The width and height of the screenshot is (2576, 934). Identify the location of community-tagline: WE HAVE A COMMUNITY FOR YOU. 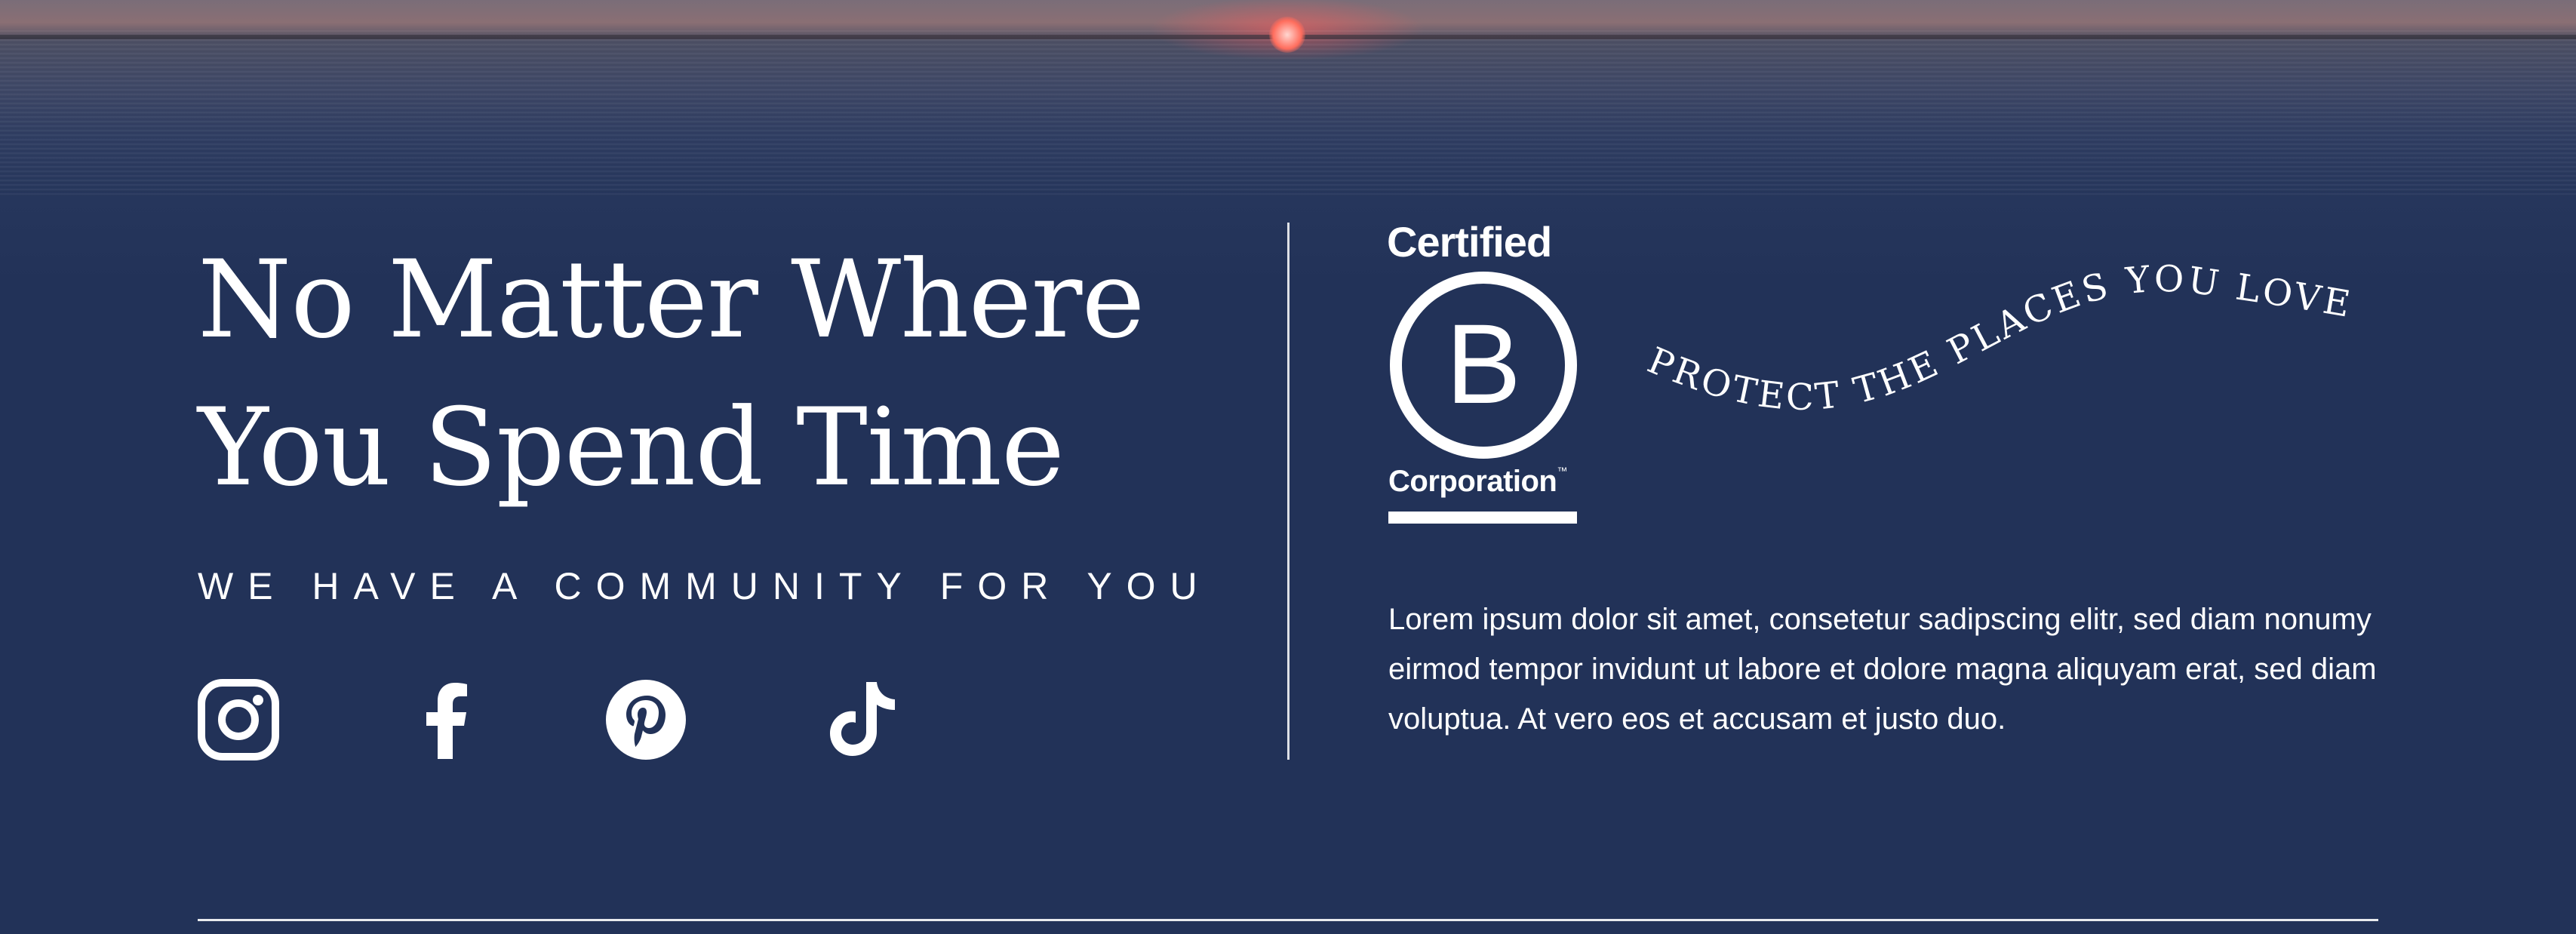
(705, 586).